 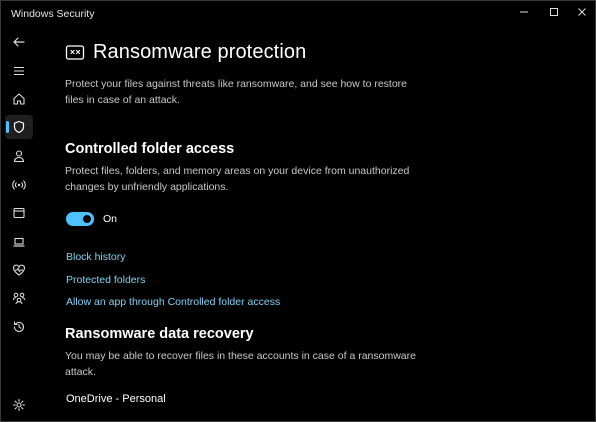 I want to click on onedrive-account: OneDrive - Personal, so click(x=116, y=399).